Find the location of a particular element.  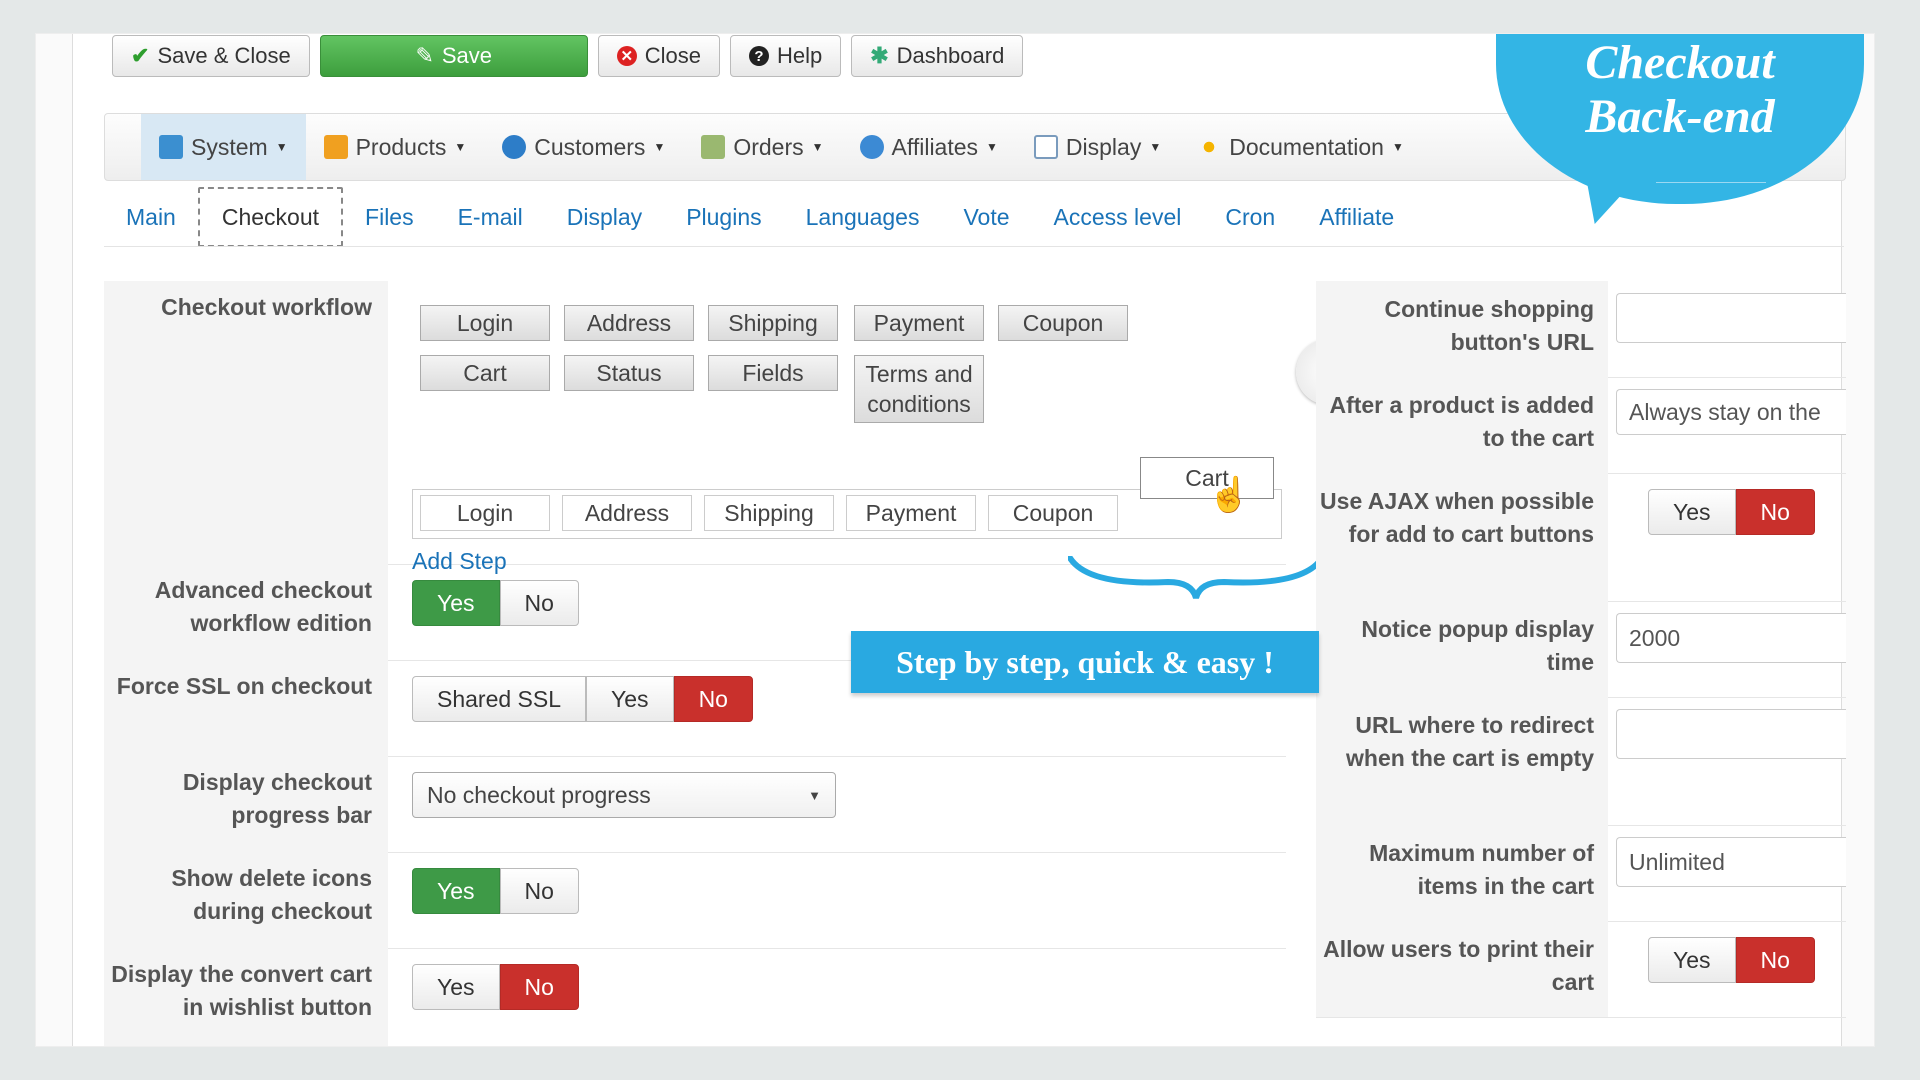

wishlist-yes-button: Yes is located at coordinates (456, 987).